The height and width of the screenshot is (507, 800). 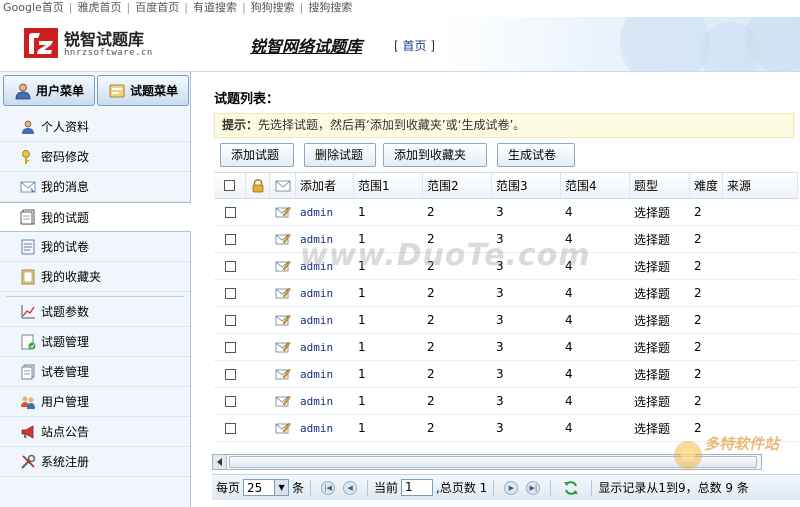 What do you see at coordinates (536, 155) in the screenshot?
I see `generate-paper-button: 生成试卷` at bounding box center [536, 155].